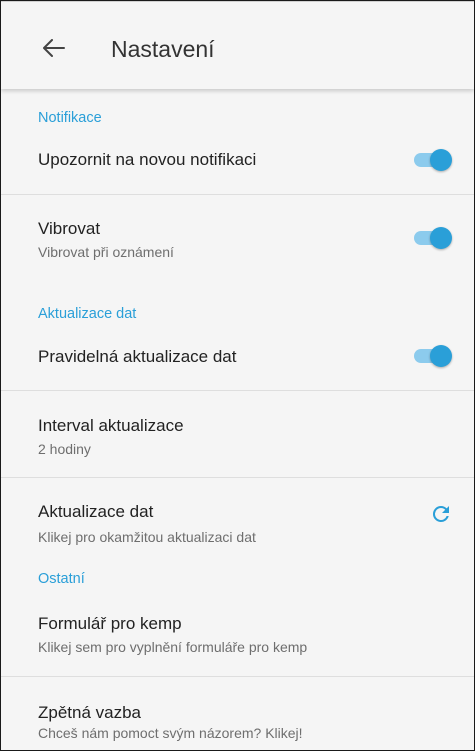 The width and height of the screenshot is (475, 751). What do you see at coordinates (106, 252) in the screenshot?
I see `setting-subtitle: Vibrovat při oznámení` at bounding box center [106, 252].